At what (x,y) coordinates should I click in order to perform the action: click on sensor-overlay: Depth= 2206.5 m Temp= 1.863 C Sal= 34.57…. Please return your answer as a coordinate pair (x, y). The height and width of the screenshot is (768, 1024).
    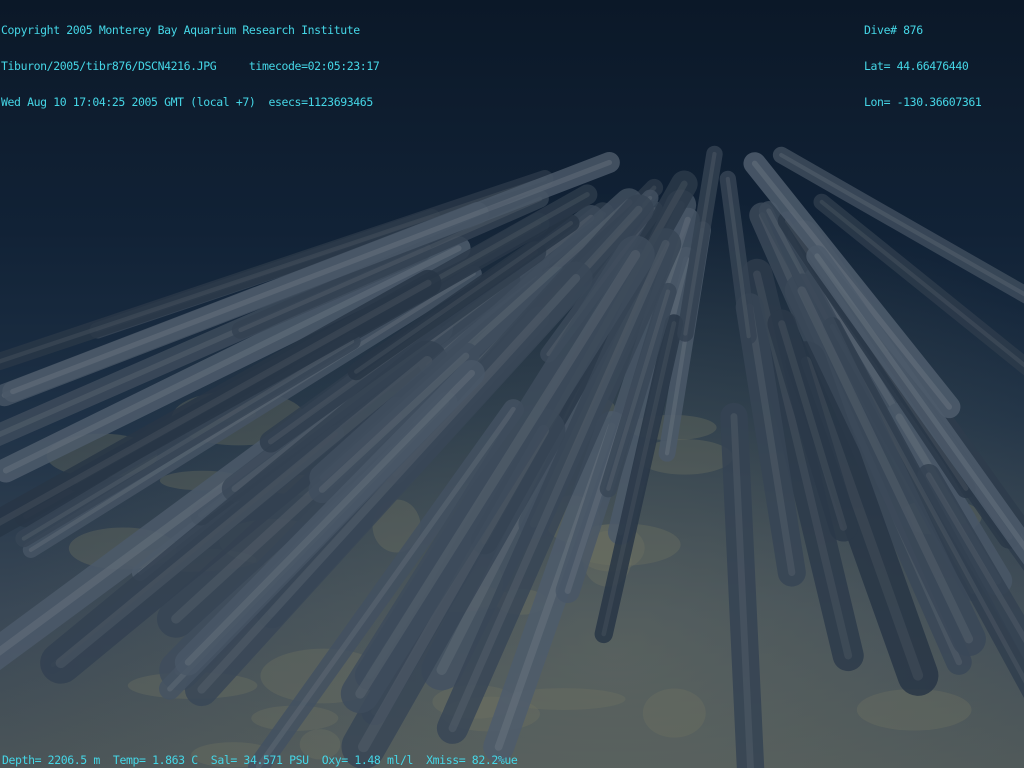
    Looking at the image, I should click on (260, 760).